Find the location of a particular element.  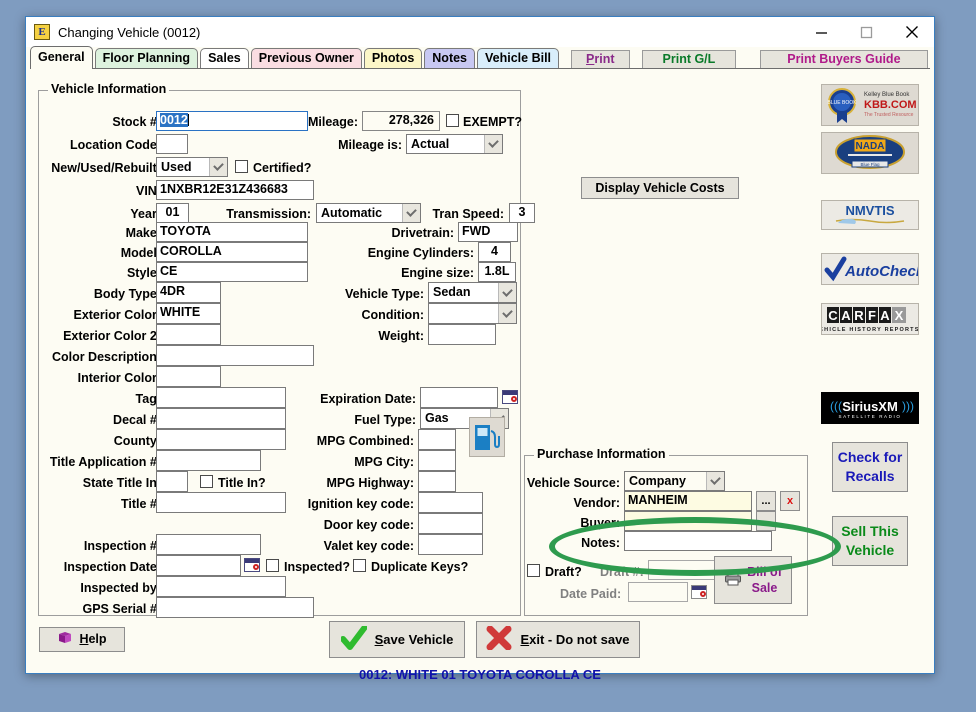

exempt-checkbox is located at coordinates (452, 120).